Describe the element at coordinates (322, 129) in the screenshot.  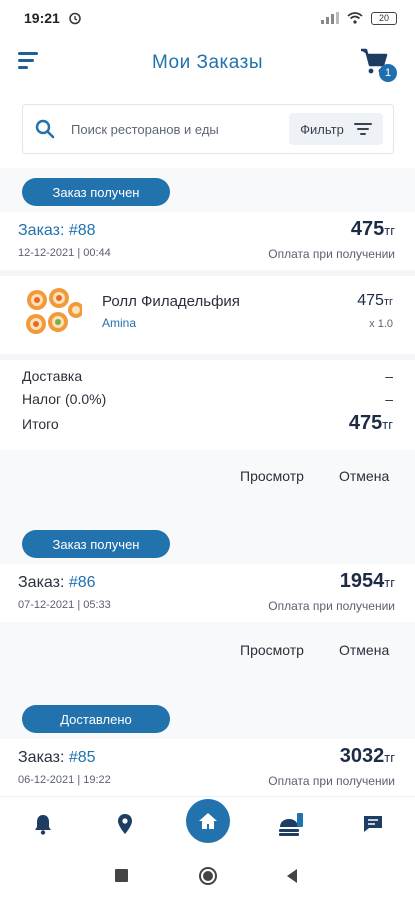
I see `filter-label: Фильтр` at that location.